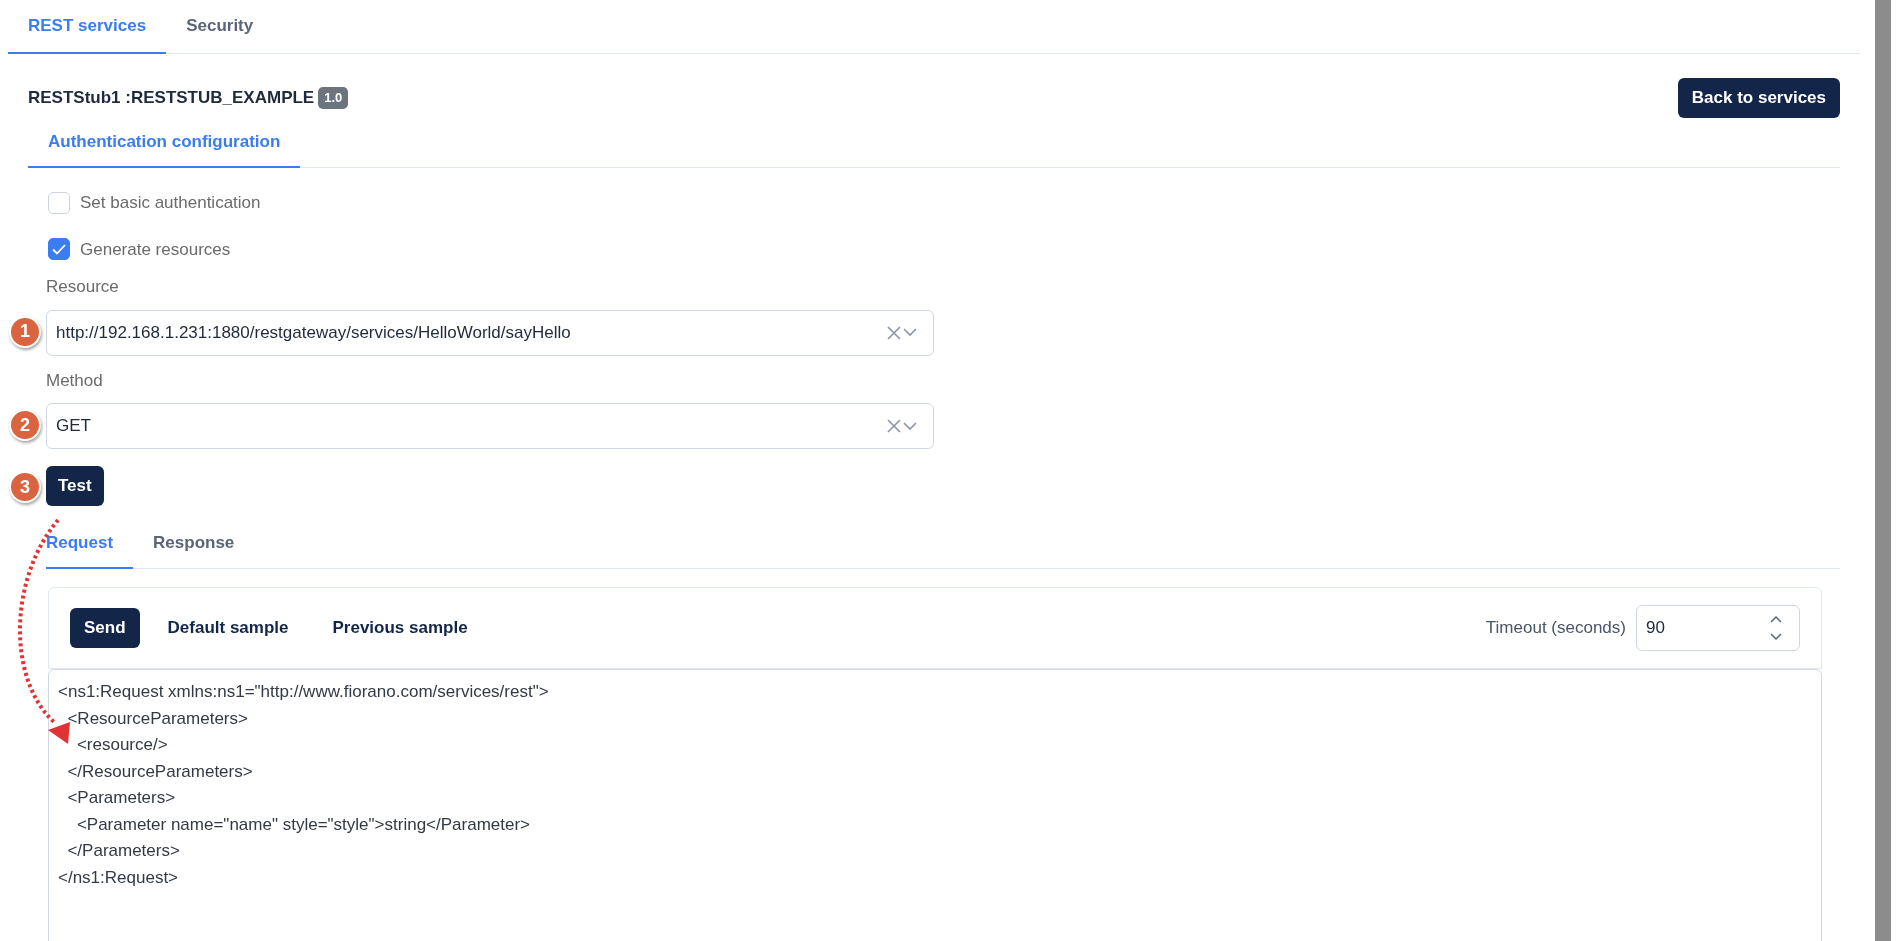 The image size is (1904, 941). Describe the element at coordinates (228, 628) in the screenshot. I see `toolbar-button: Default sample` at that location.